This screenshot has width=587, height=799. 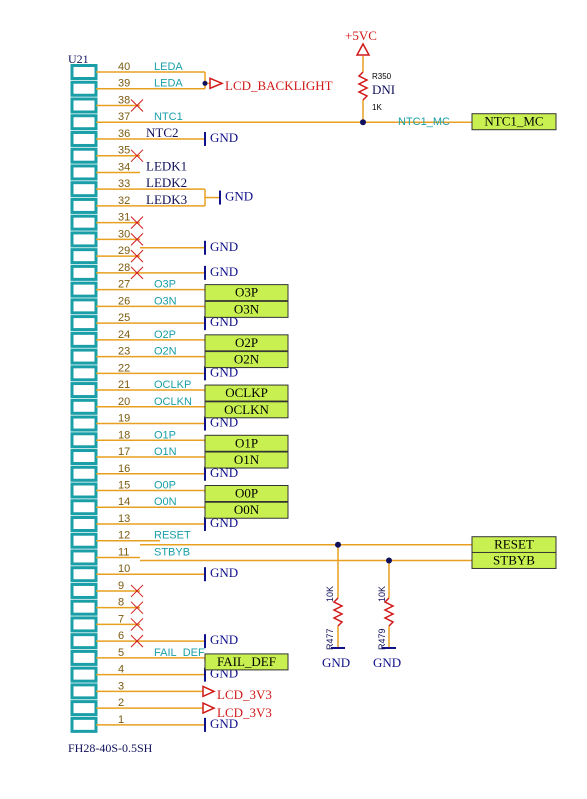 What do you see at coordinates (124, 167) in the screenshot?
I see `pin-number: 34` at bounding box center [124, 167].